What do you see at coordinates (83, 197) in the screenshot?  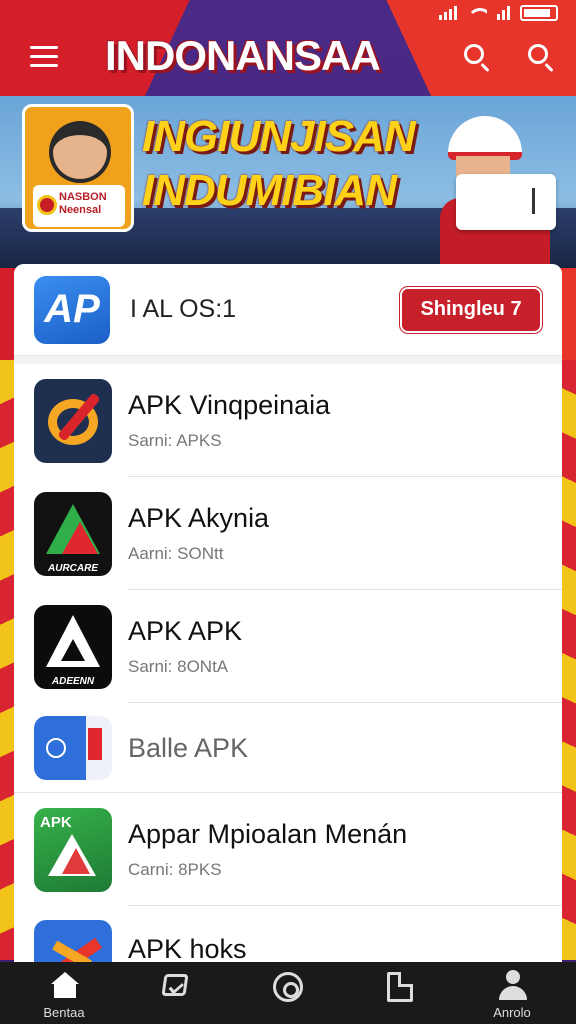 I see `badge-line-1: NASBON` at bounding box center [83, 197].